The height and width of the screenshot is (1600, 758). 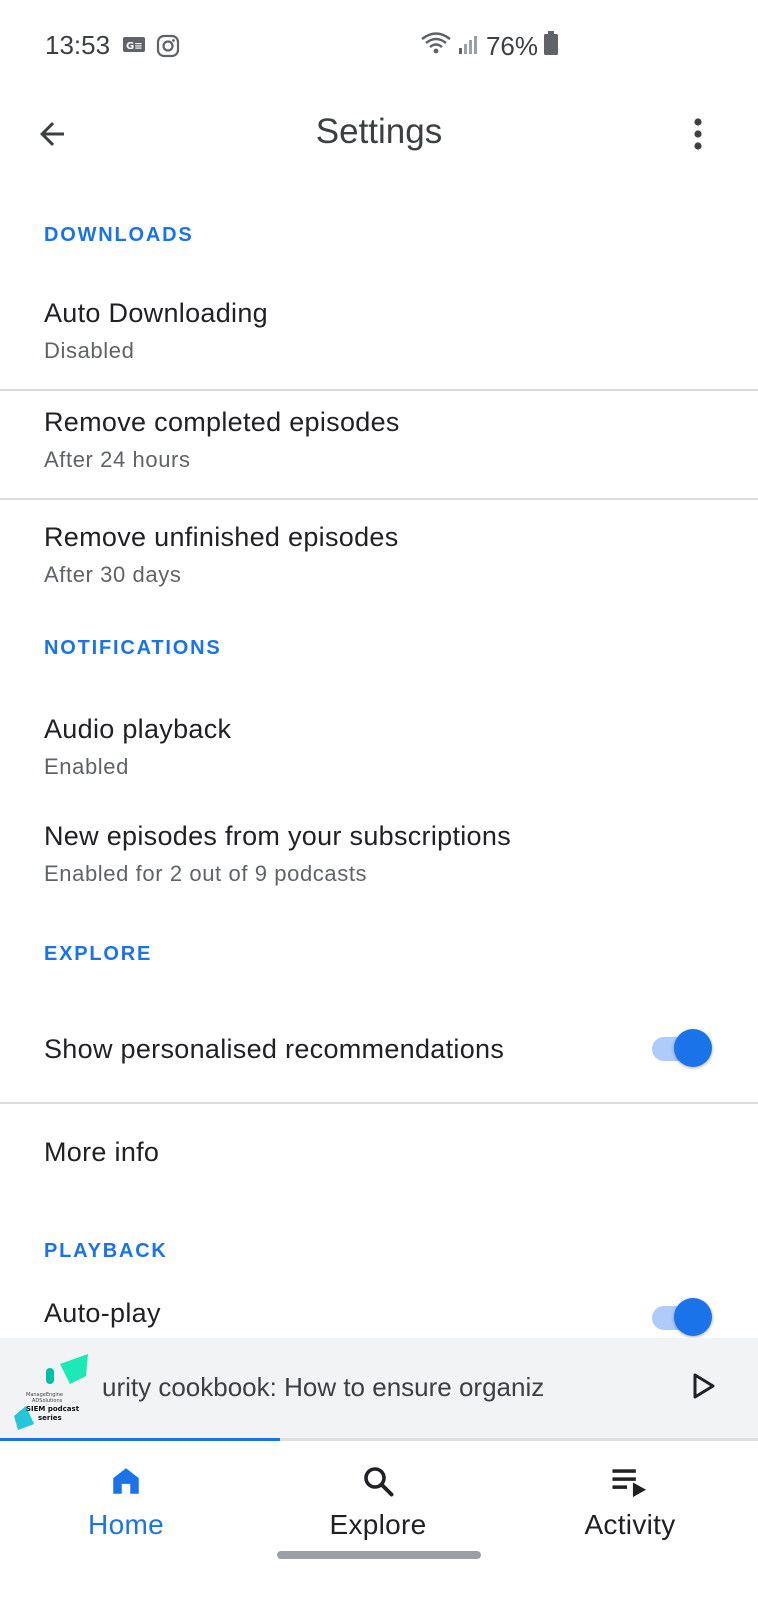 I want to click on setting-more-info: More info, so click(x=379, y=1154).